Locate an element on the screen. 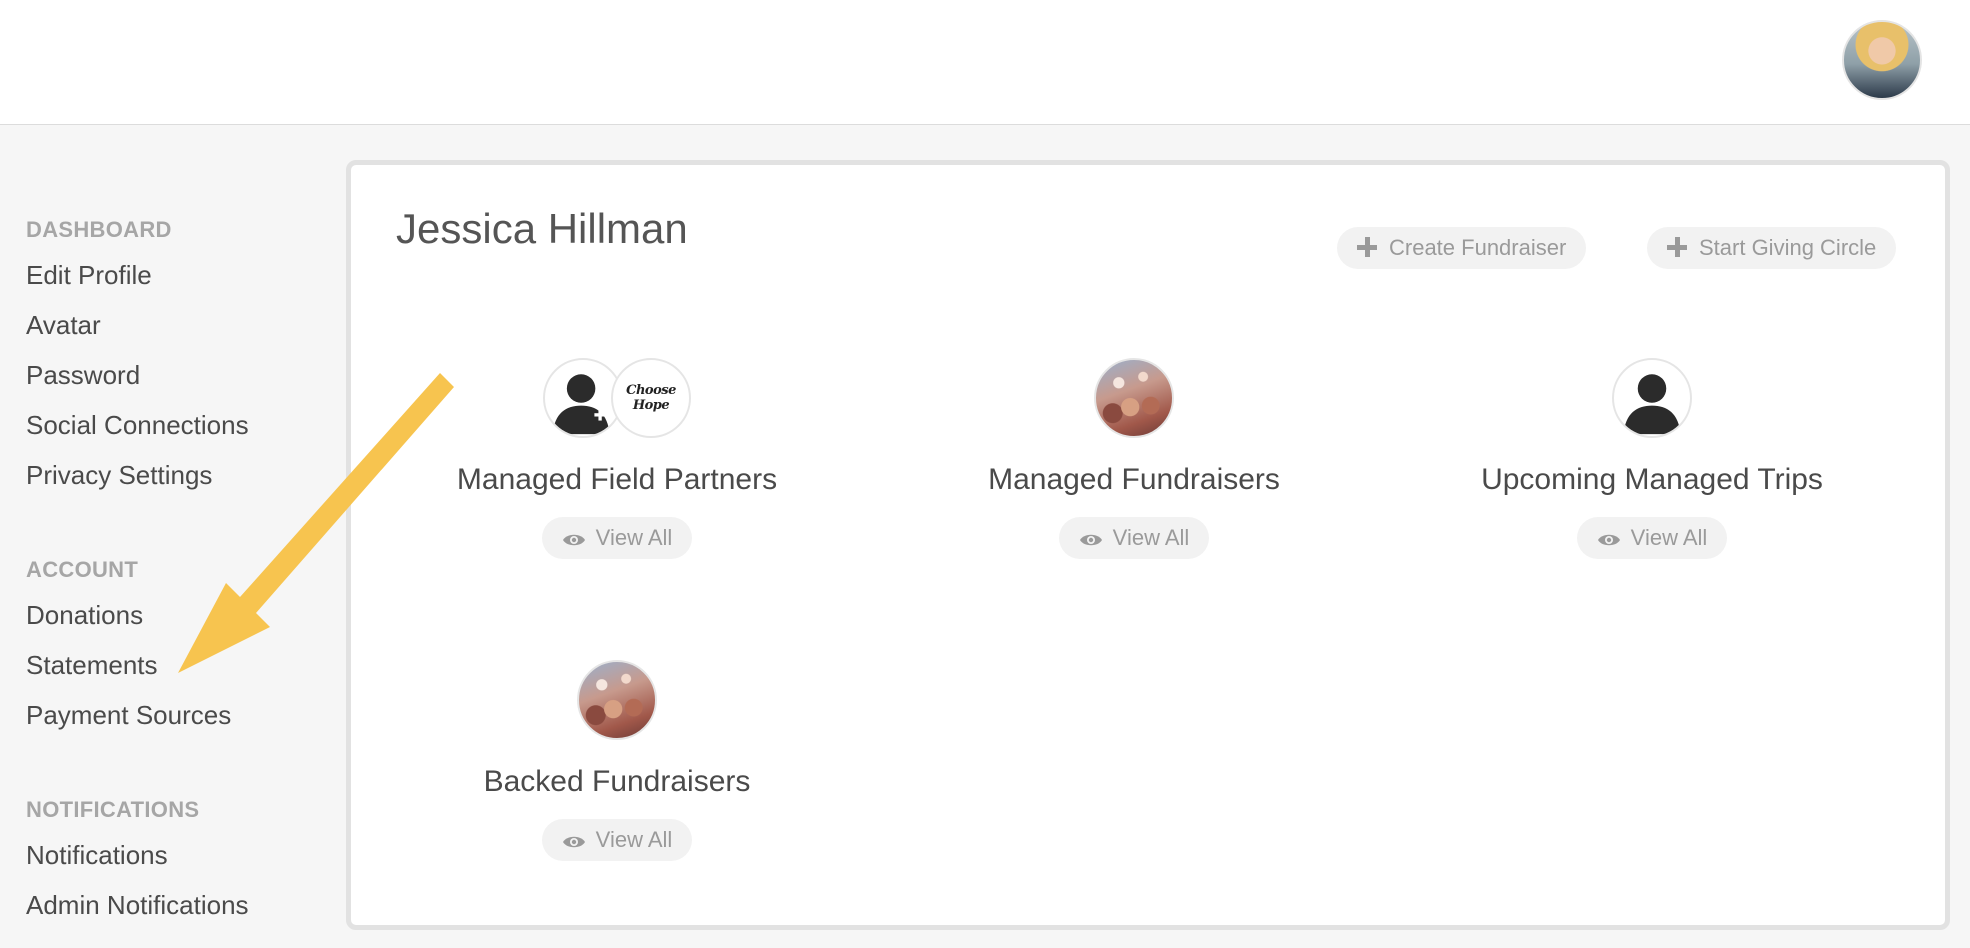 This screenshot has height=948, width=1970. user-avatar is located at coordinates (1882, 60).